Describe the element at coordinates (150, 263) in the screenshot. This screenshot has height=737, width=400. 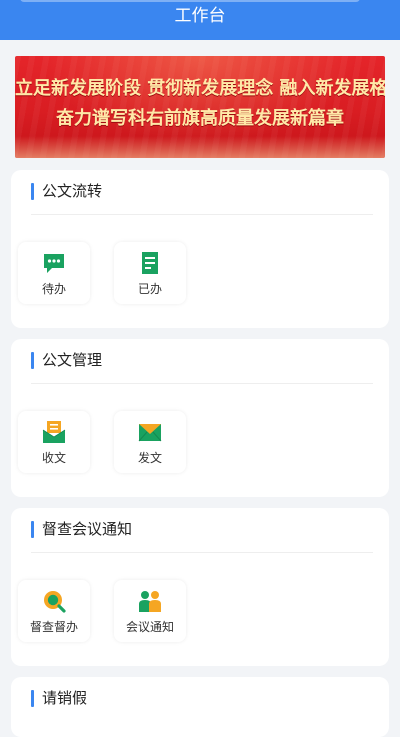
I see `document-lines-icon` at that location.